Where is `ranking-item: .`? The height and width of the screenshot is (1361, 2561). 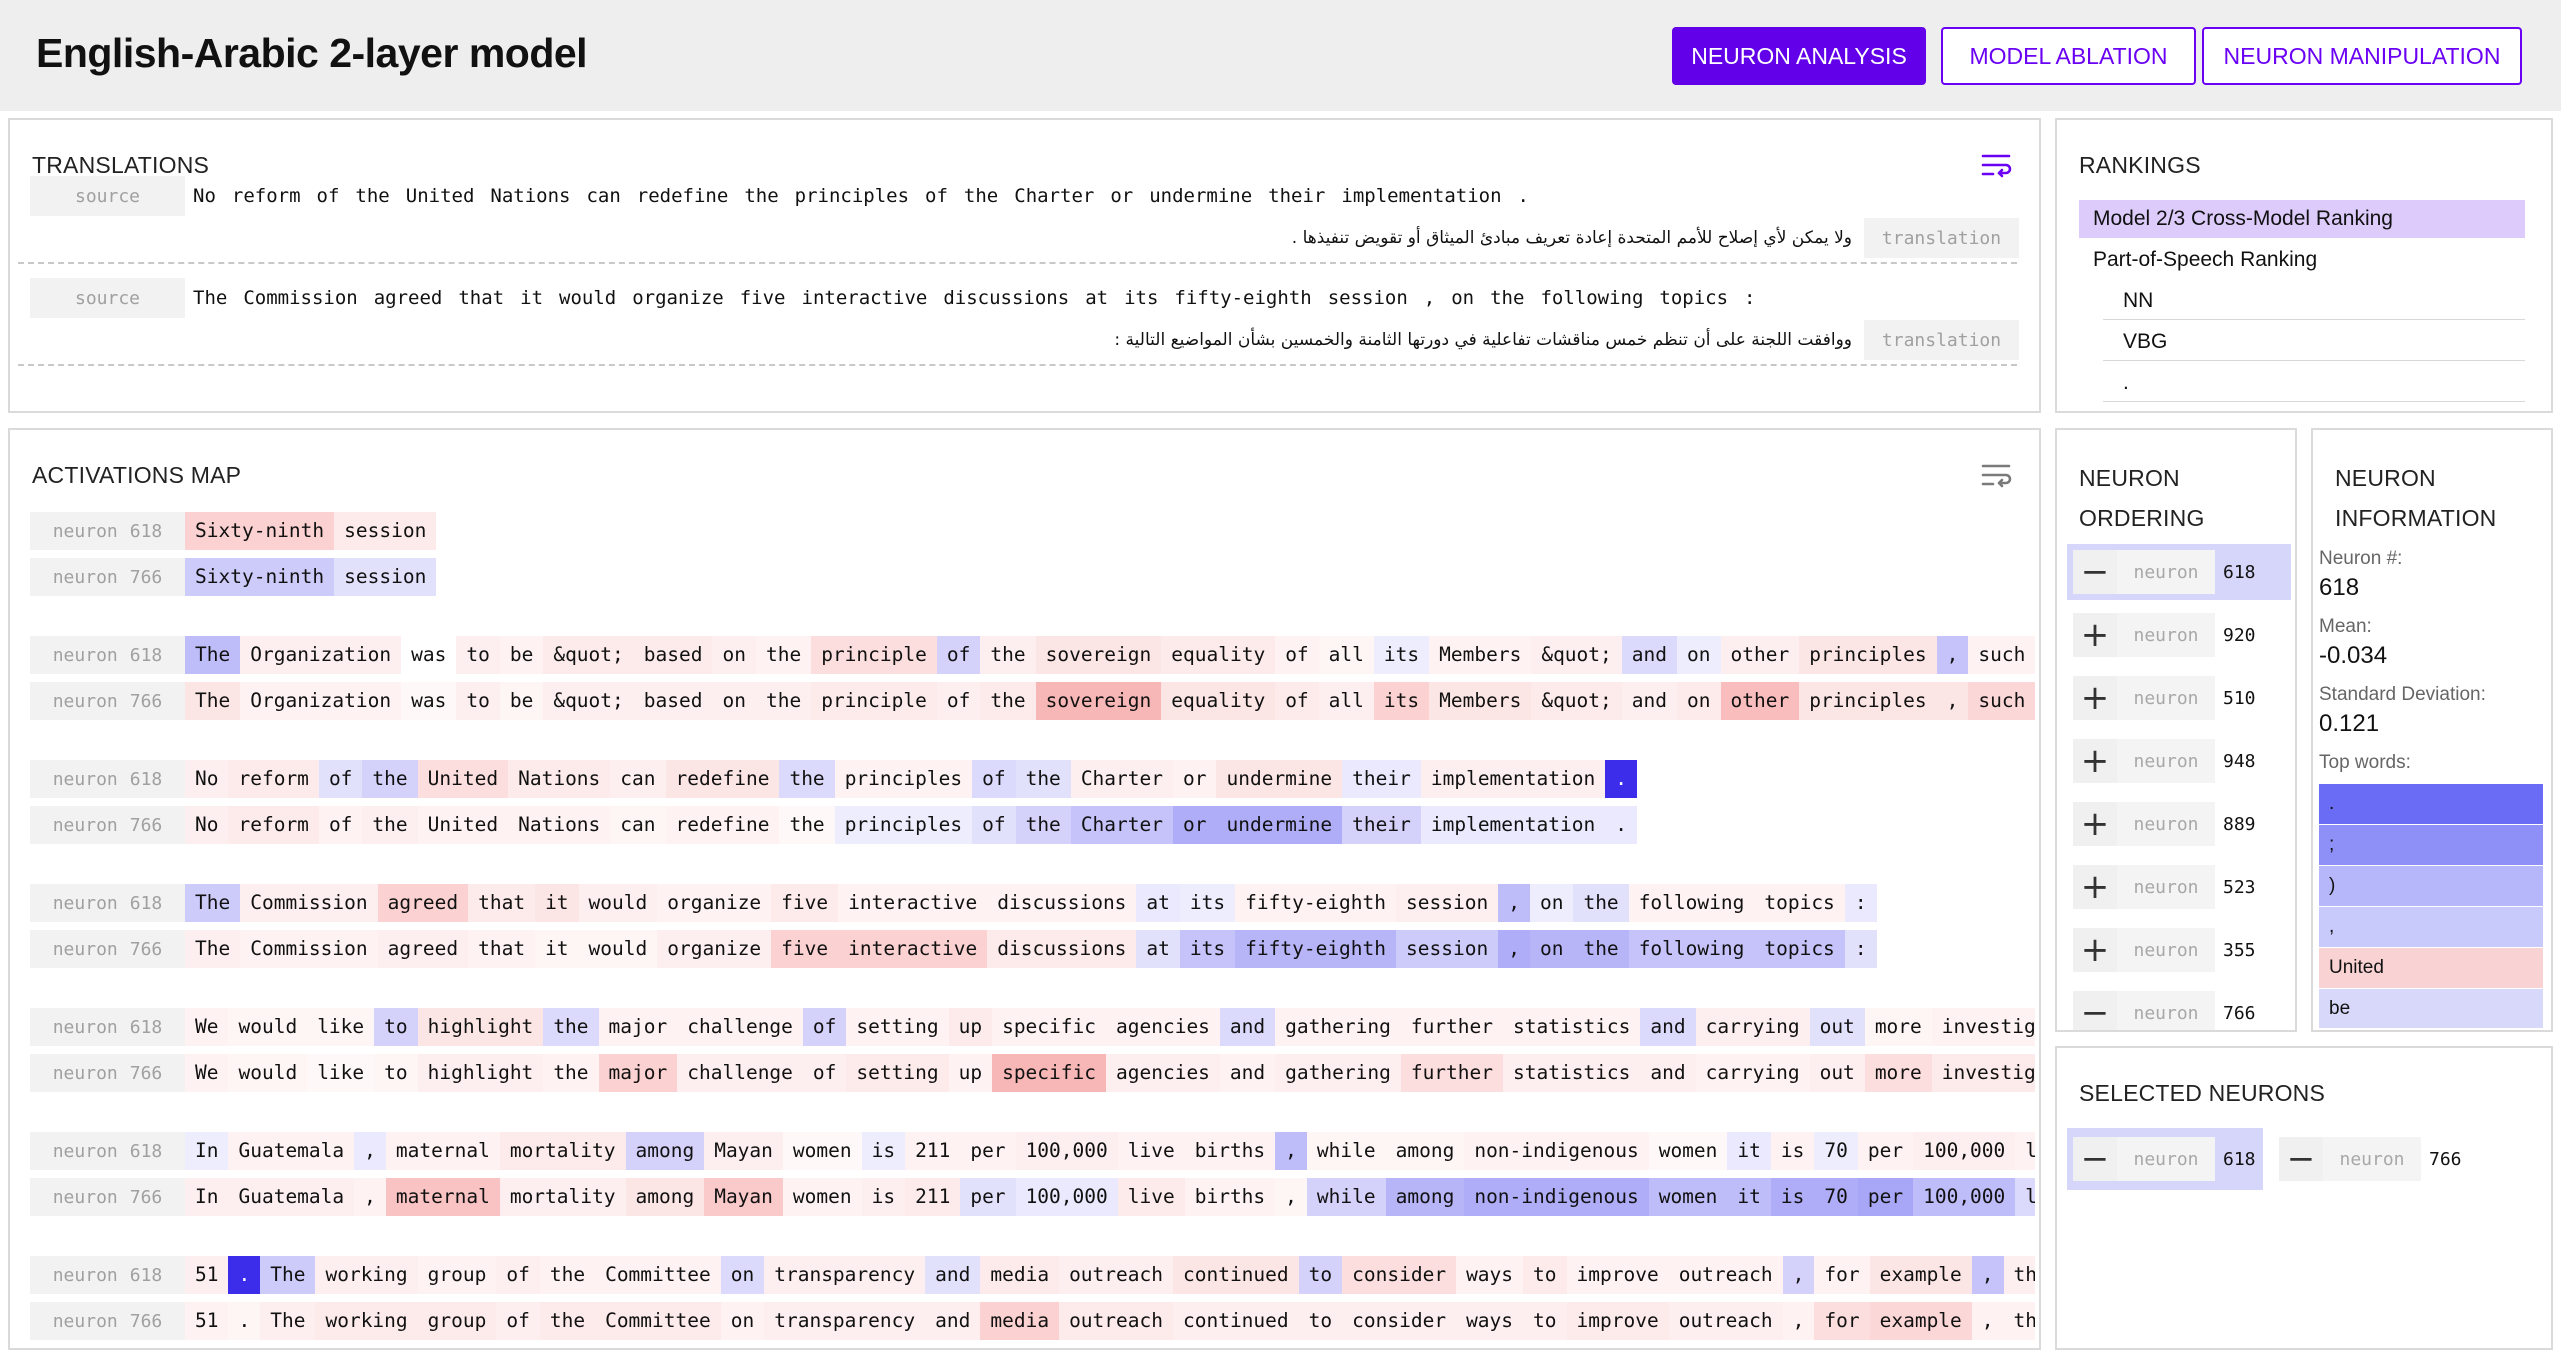 ranking-item: . is located at coordinates (2314, 383).